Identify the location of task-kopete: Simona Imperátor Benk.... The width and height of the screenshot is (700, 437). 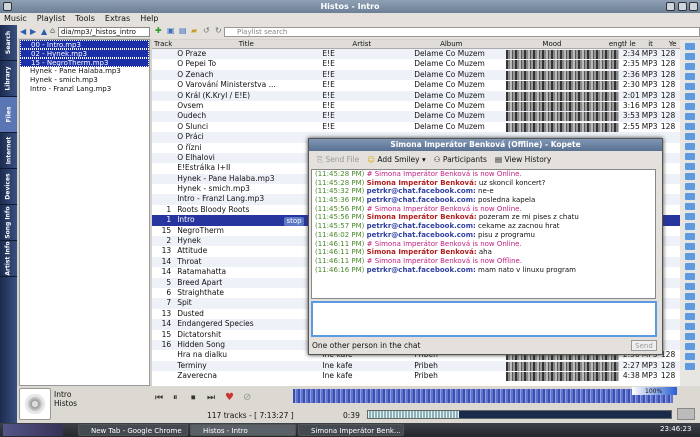
(351, 430).